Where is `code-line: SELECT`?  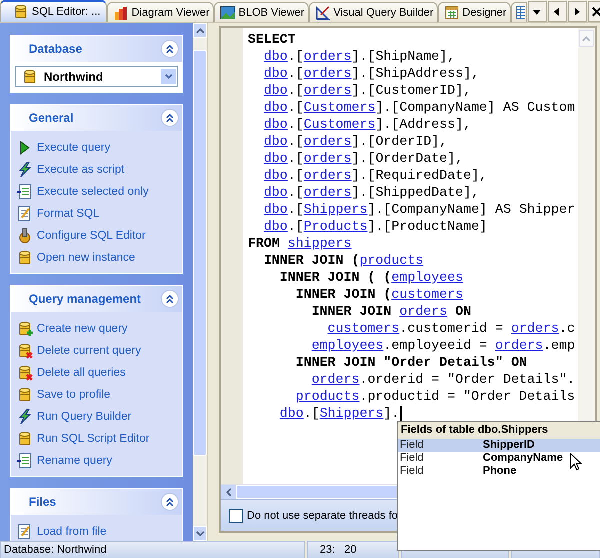
code-line: SELECT is located at coordinates (272, 39).